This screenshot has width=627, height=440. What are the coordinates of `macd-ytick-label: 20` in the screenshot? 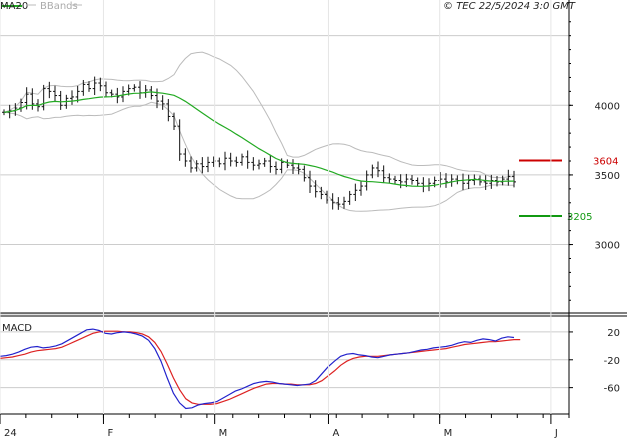 It's located at (613, 333).